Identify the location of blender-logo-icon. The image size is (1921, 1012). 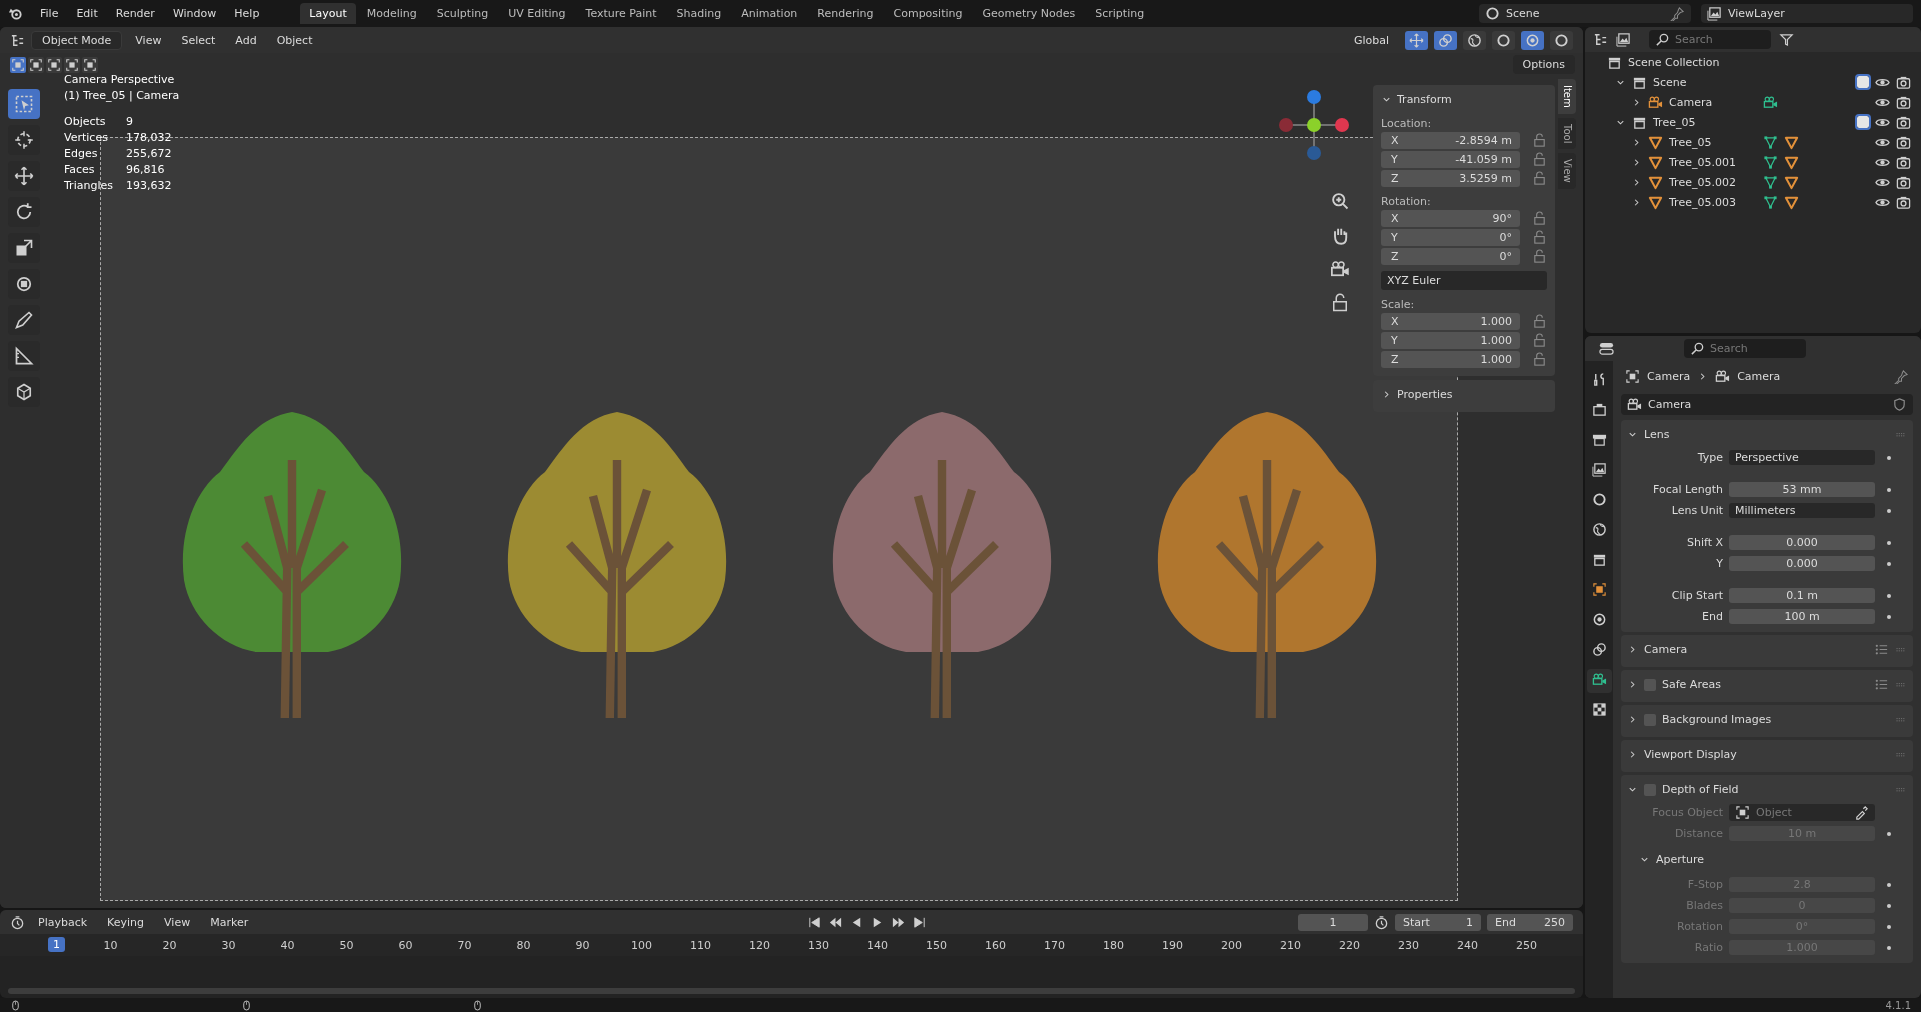
(15, 13).